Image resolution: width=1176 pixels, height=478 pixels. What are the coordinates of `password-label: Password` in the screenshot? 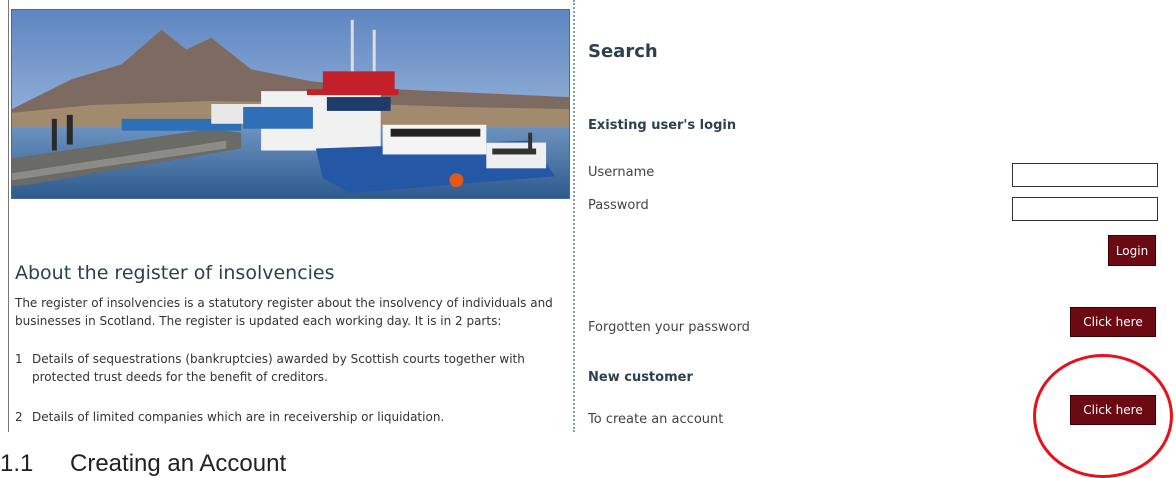 It's located at (618, 205).